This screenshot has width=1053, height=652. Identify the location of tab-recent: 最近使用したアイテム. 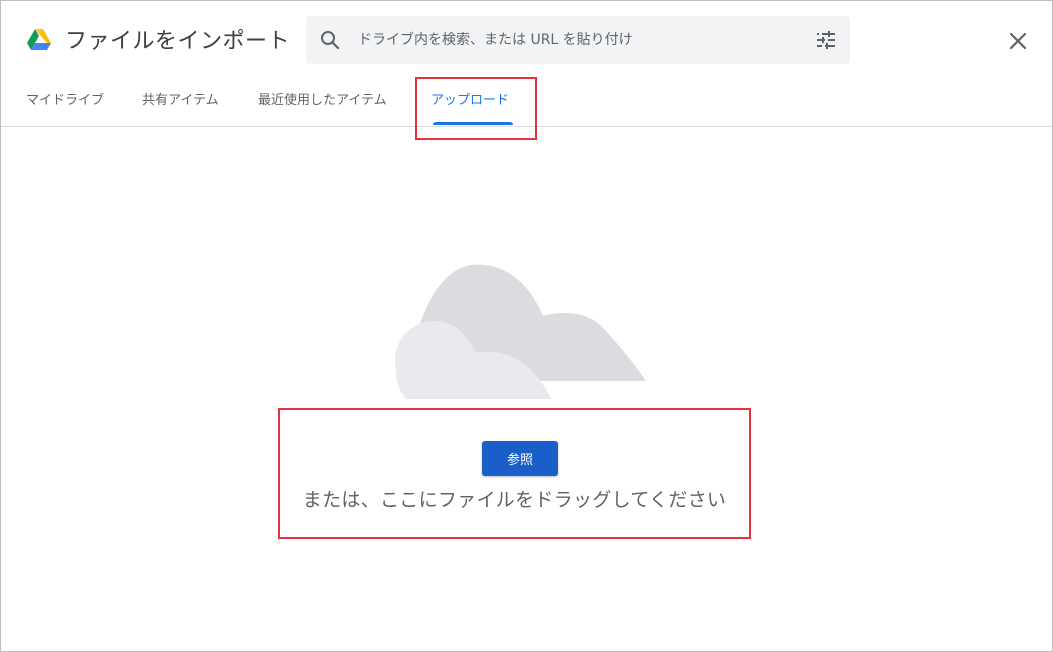
(322, 102).